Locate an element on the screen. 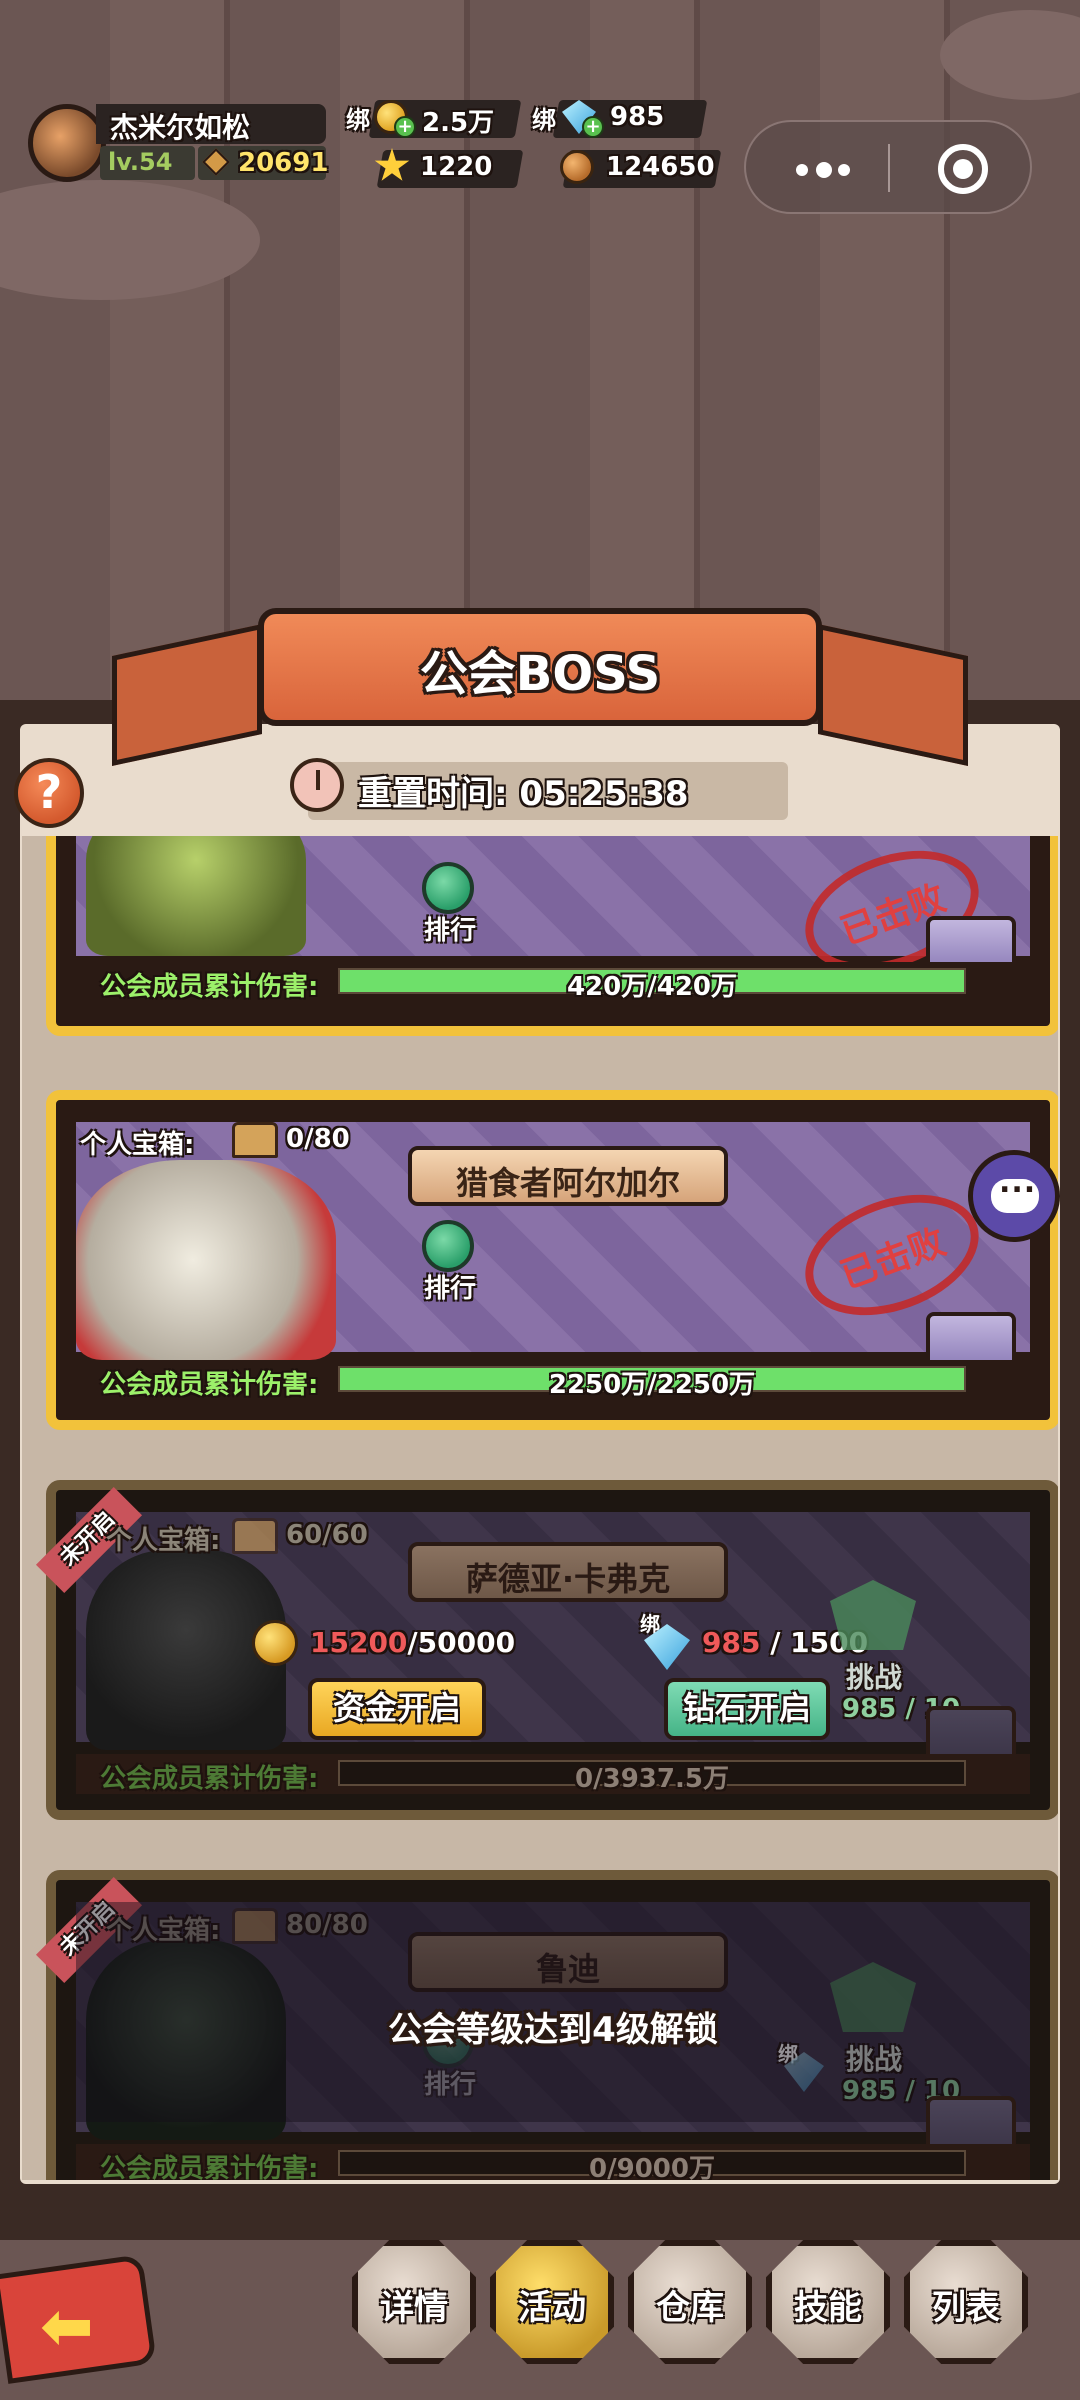 The image size is (1080, 2400). more-button is located at coordinates (841, 168).